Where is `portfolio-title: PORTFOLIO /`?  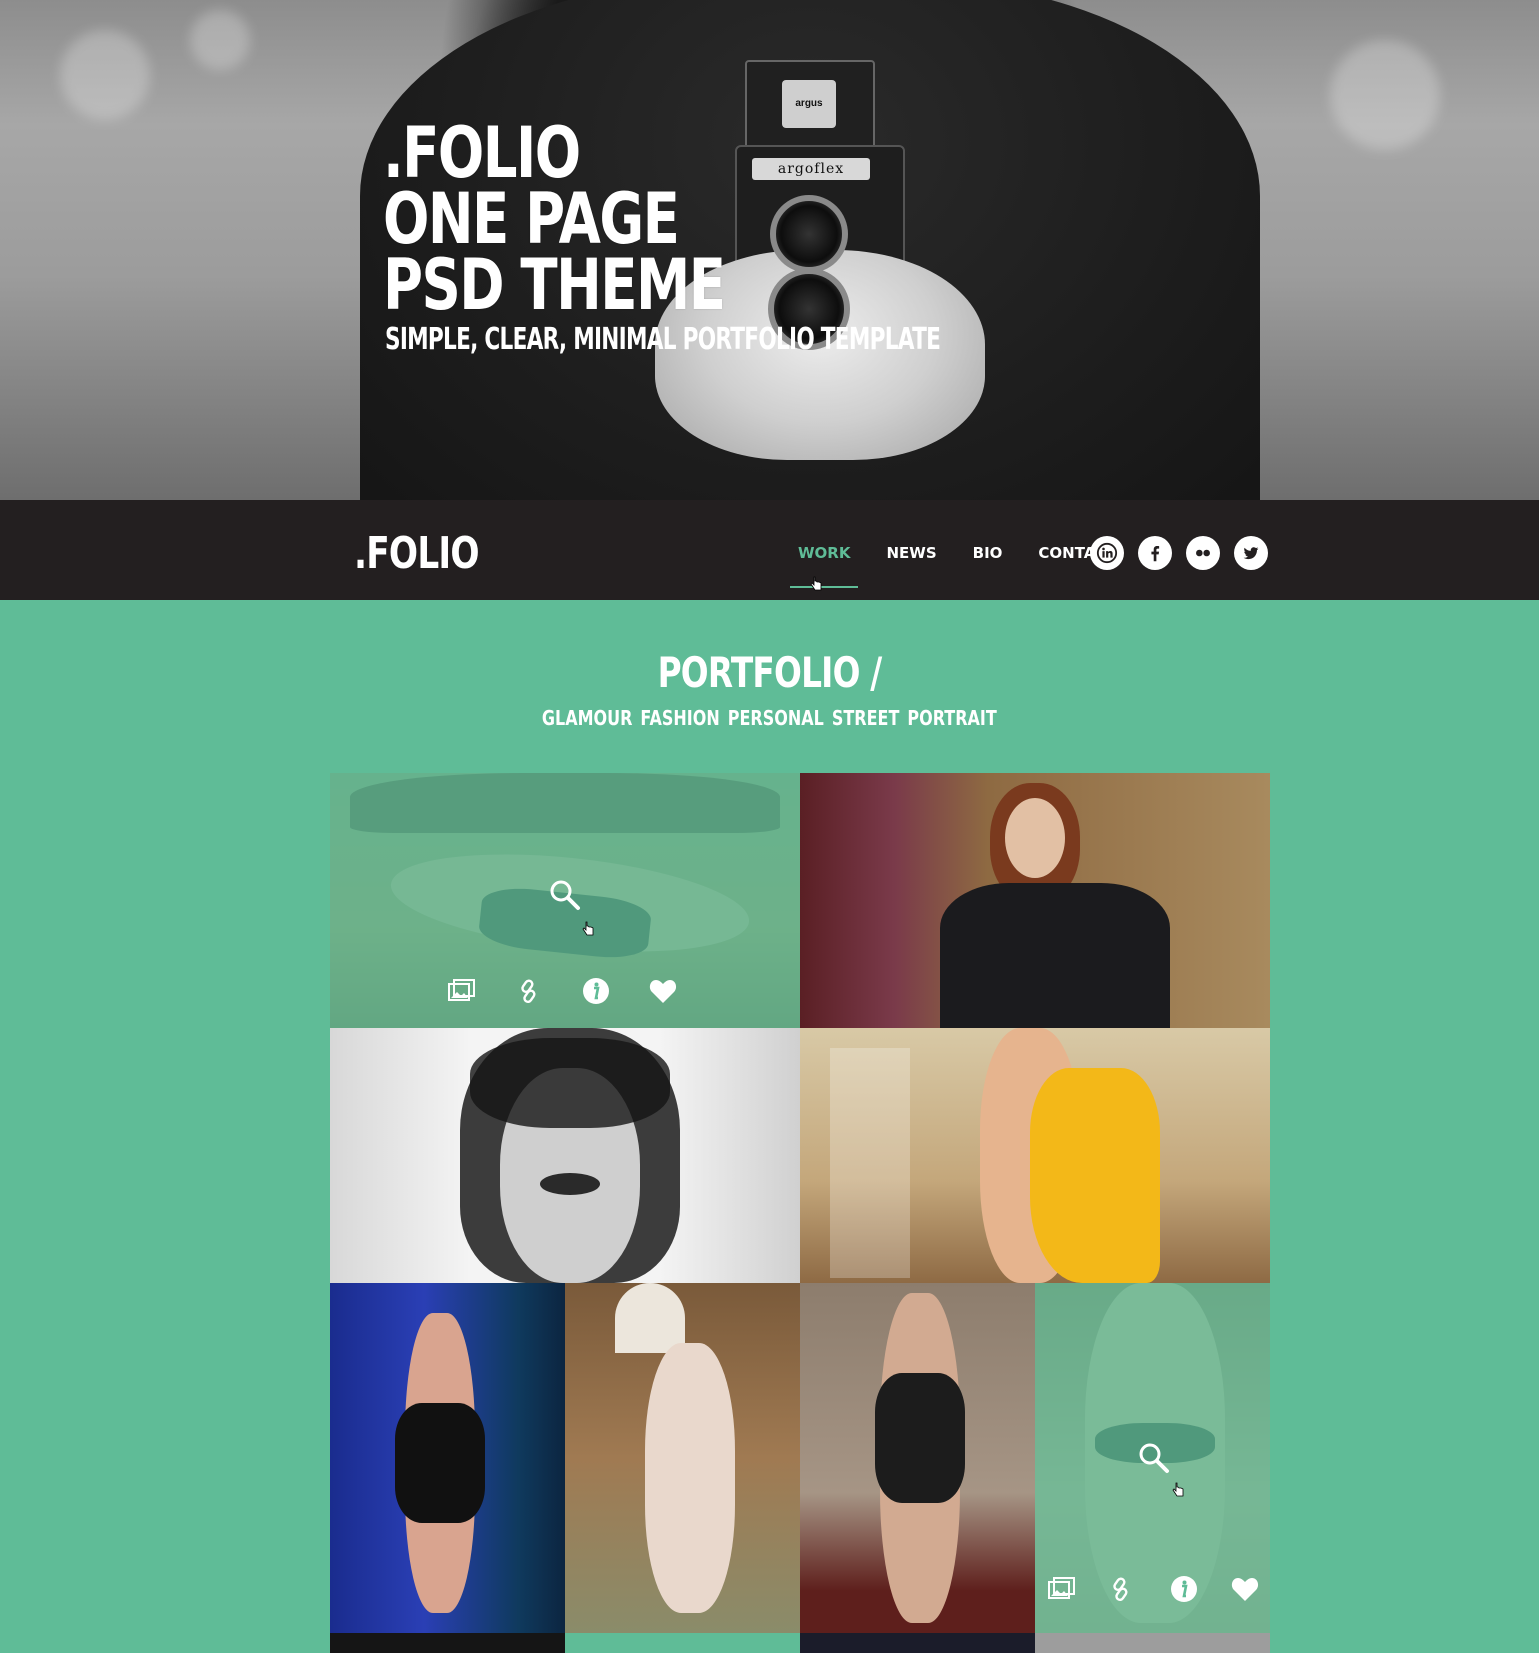
portfolio-title: PORTFOLIO / is located at coordinates (770, 672).